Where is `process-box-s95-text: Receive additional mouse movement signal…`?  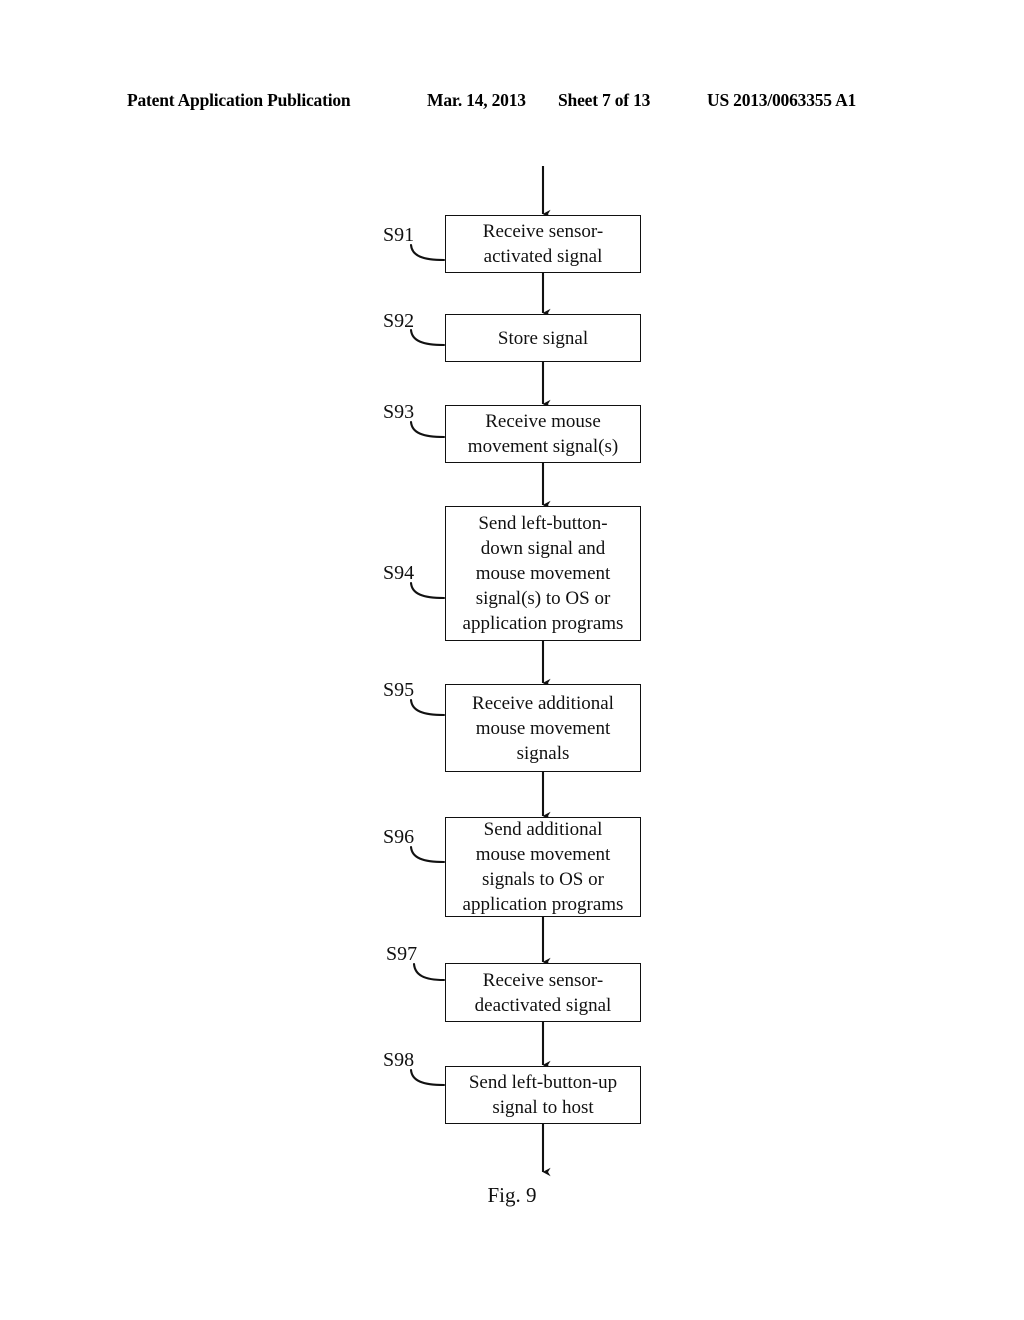 process-box-s95-text: Receive additional mouse movement signal… is located at coordinates (543, 728).